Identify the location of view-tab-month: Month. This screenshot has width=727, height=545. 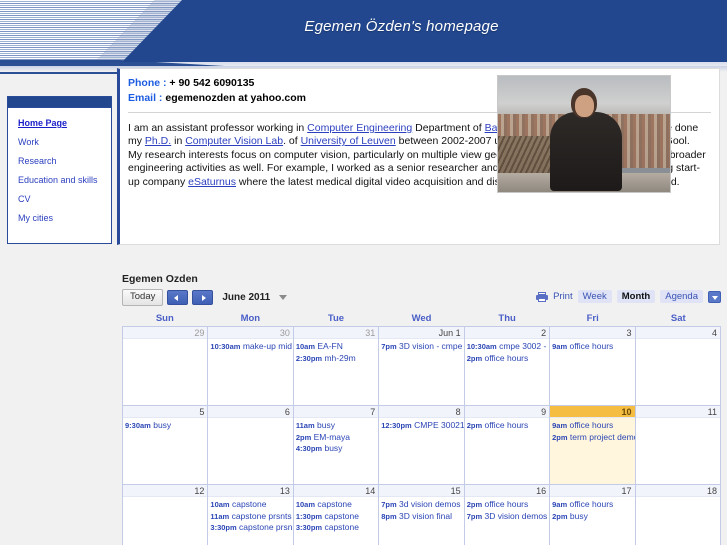
(636, 296).